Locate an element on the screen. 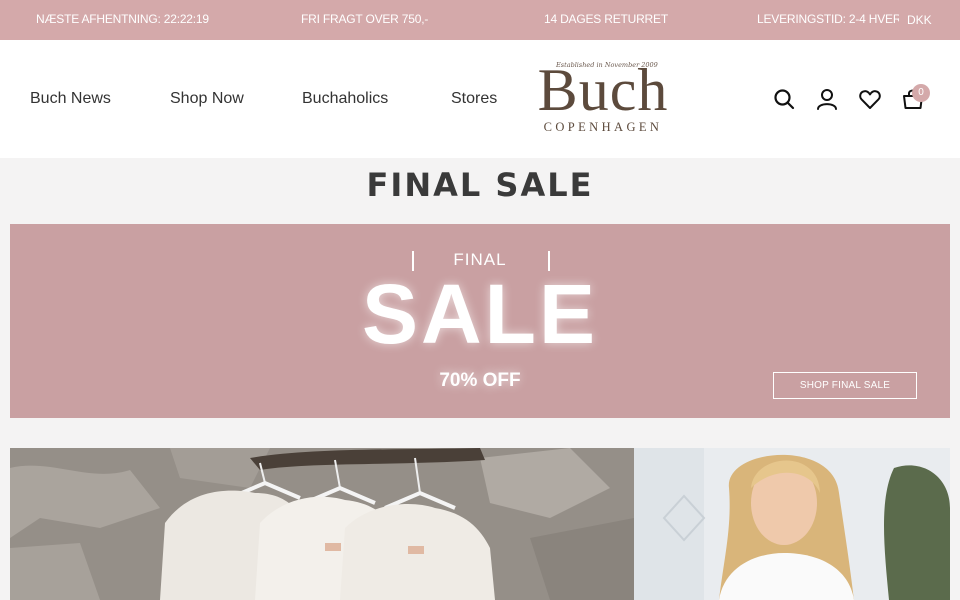 This screenshot has width=960, height=600. nav-item-buchaholics: Buchaholics is located at coordinates (345, 99).